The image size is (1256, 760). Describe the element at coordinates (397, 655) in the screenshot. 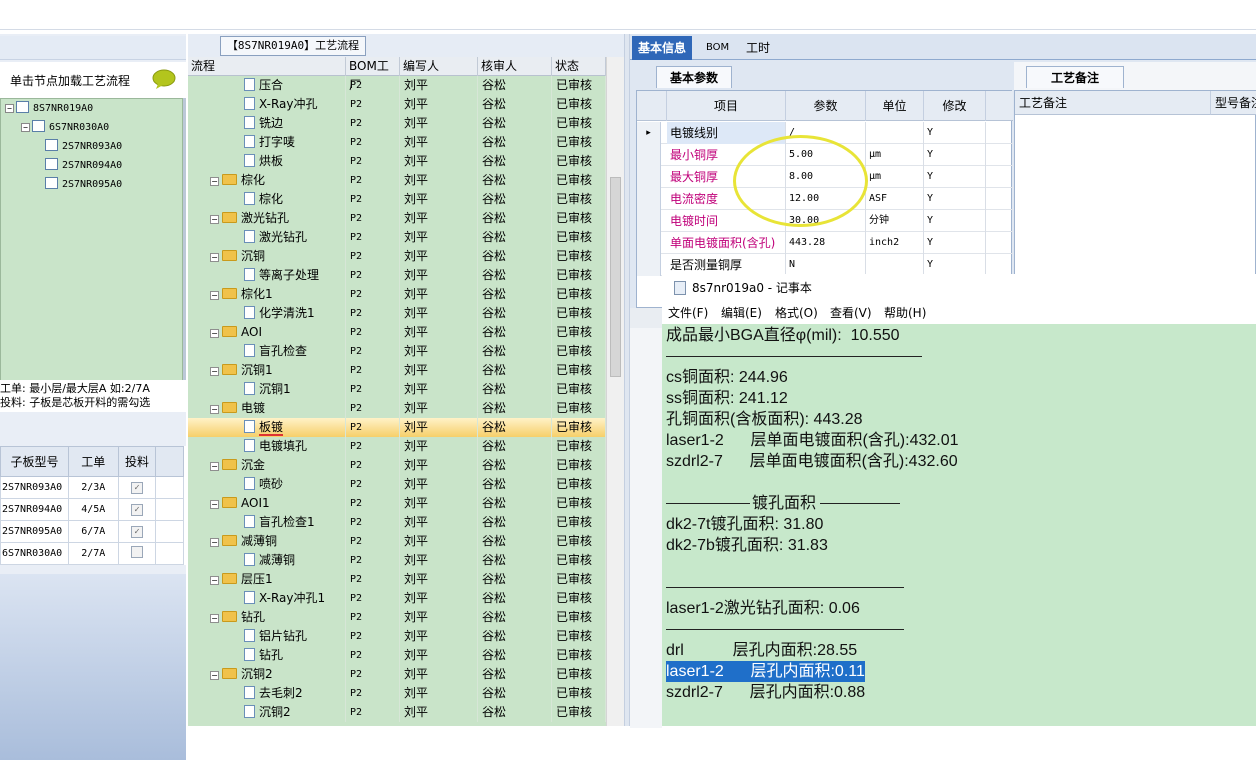

I see `process-row: 钻孔 P2 刘平 谷松 已审核` at that location.